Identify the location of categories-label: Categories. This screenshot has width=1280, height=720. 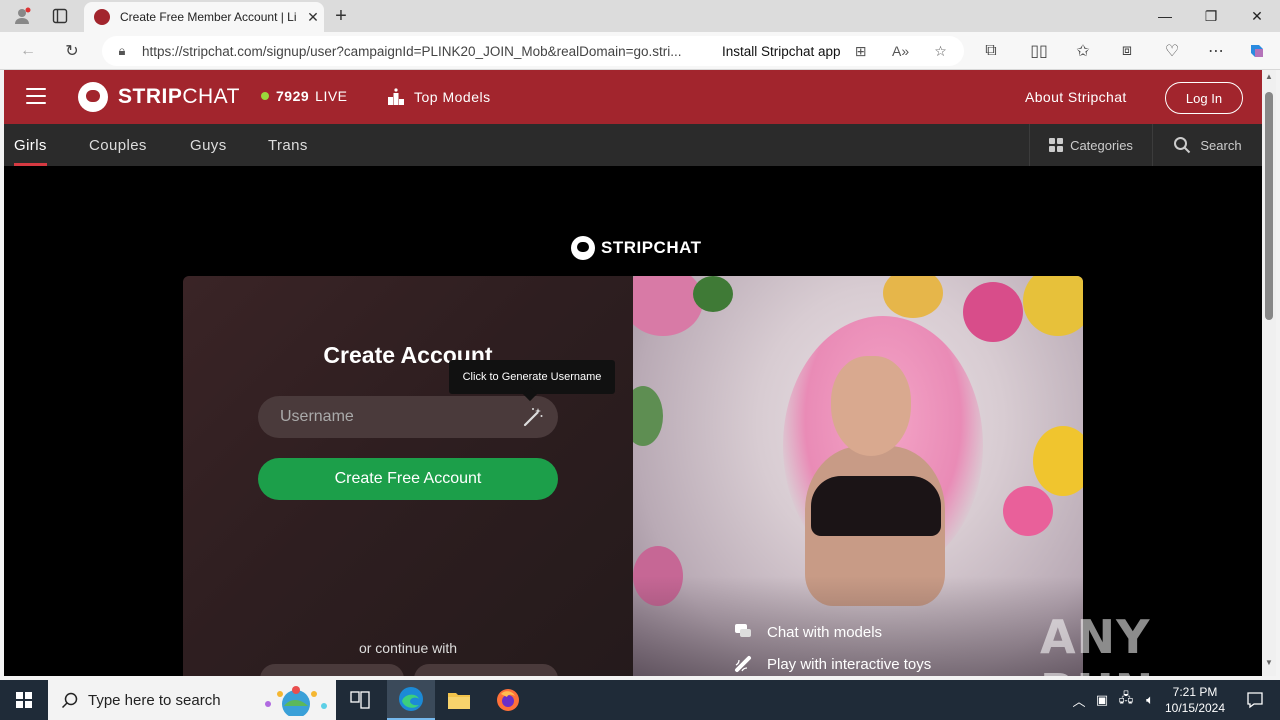
(1101, 145).